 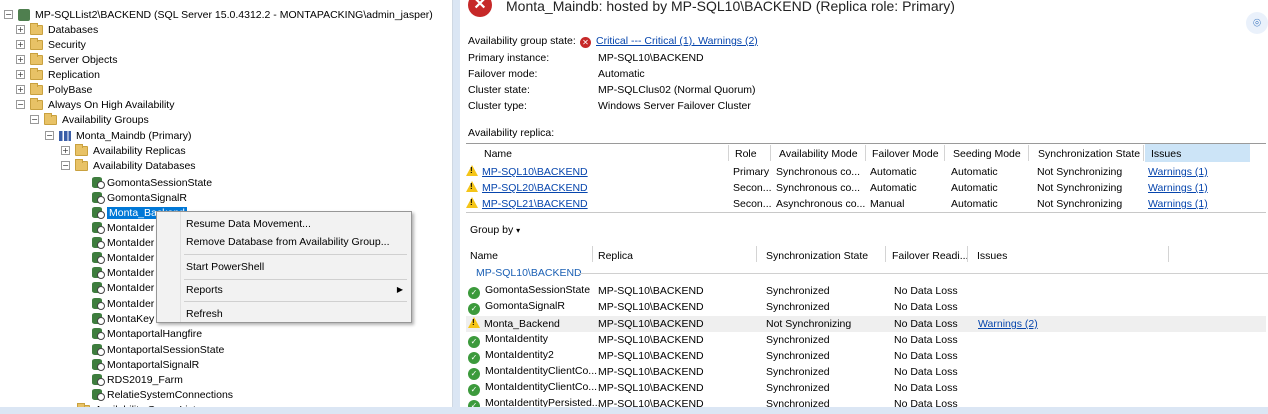 What do you see at coordinates (118, 135) in the screenshot?
I see `tree-node-ag: − Monta_Maindb (Primary)` at bounding box center [118, 135].